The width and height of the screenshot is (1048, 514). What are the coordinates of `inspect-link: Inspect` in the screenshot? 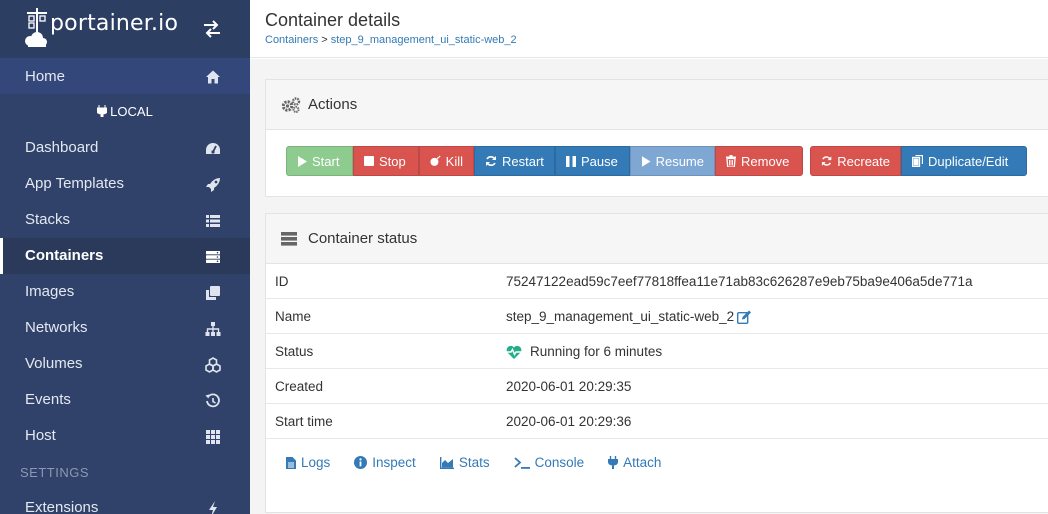 It's located at (385, 462).